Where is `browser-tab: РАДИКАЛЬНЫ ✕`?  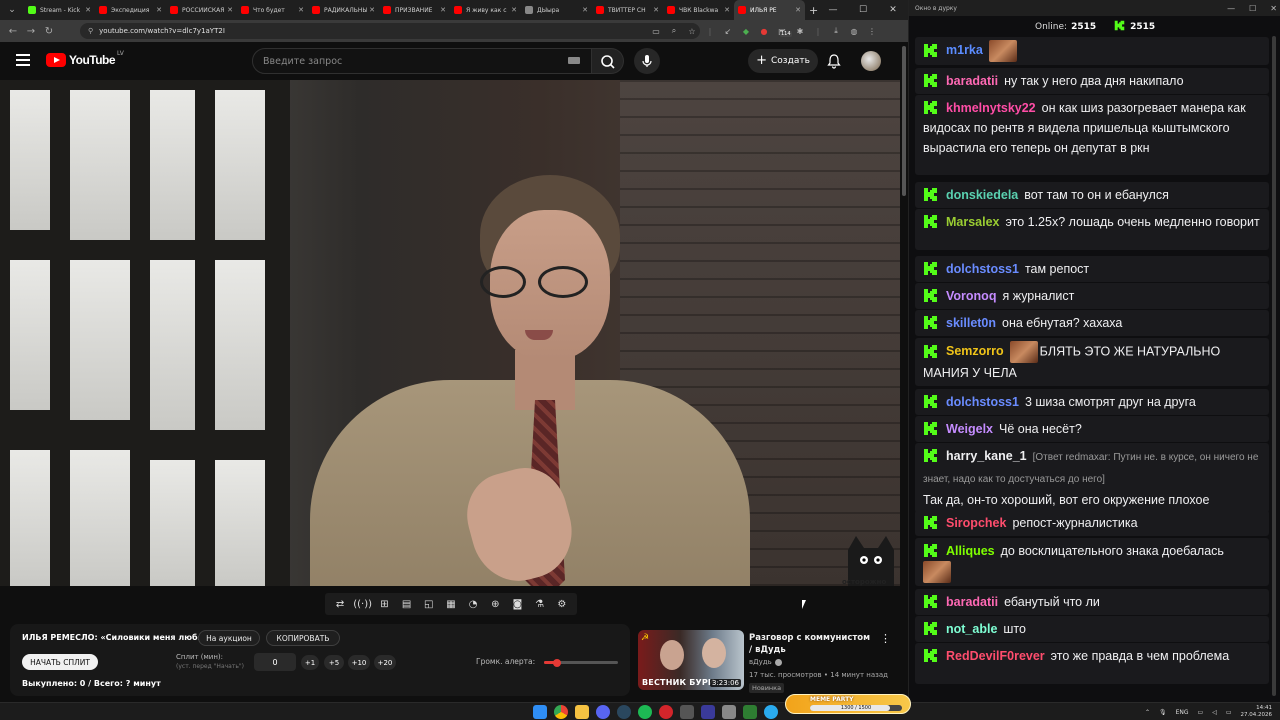 browser-tab: РАДИКАЛЬНЫ ✕ is located at coordinates (343, 10).